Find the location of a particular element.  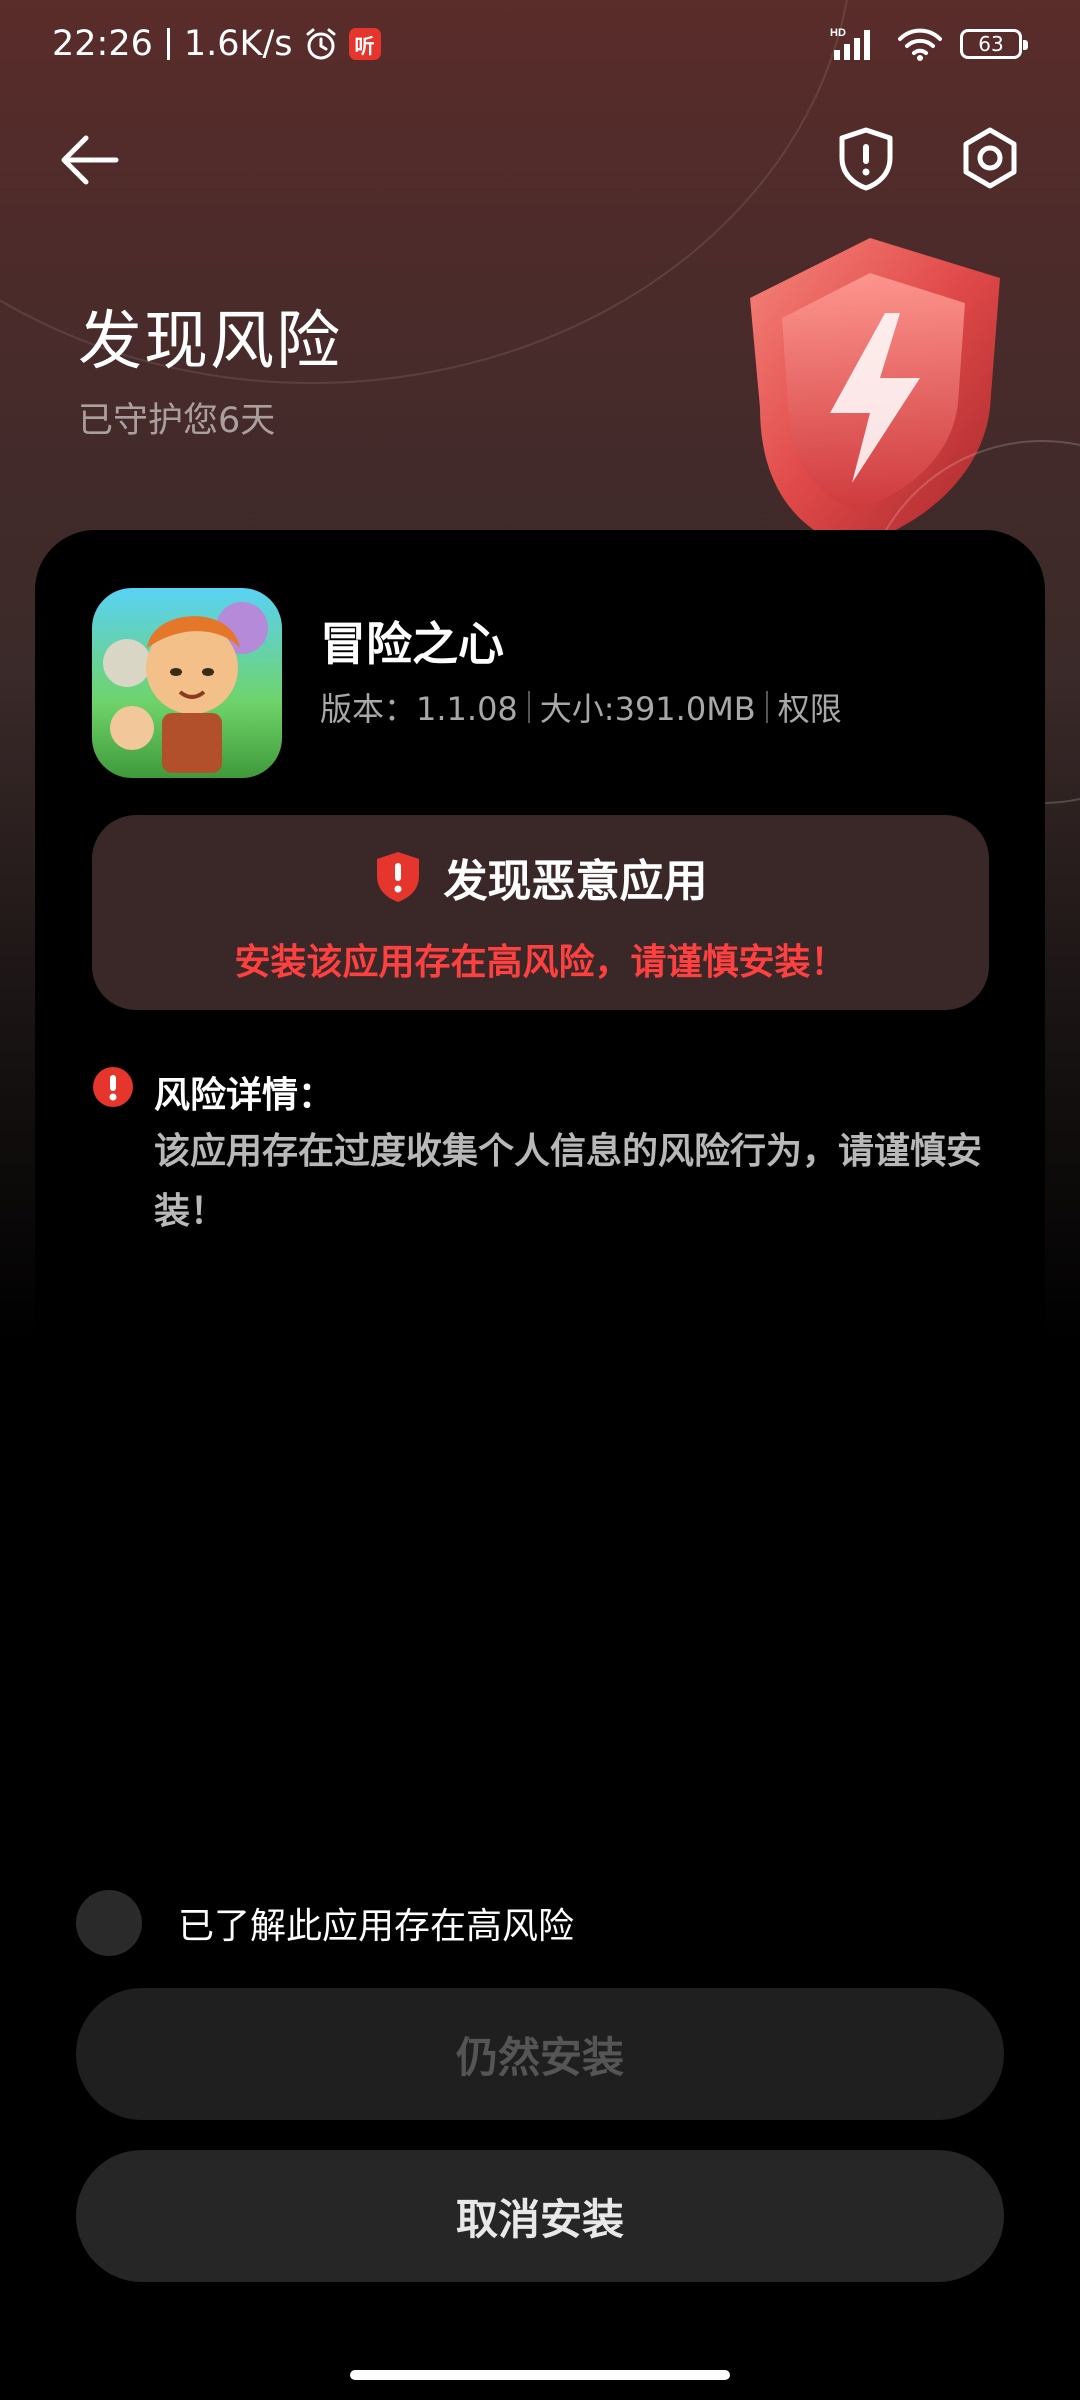

network-type-label: HD is located at coordinates (838, 33).